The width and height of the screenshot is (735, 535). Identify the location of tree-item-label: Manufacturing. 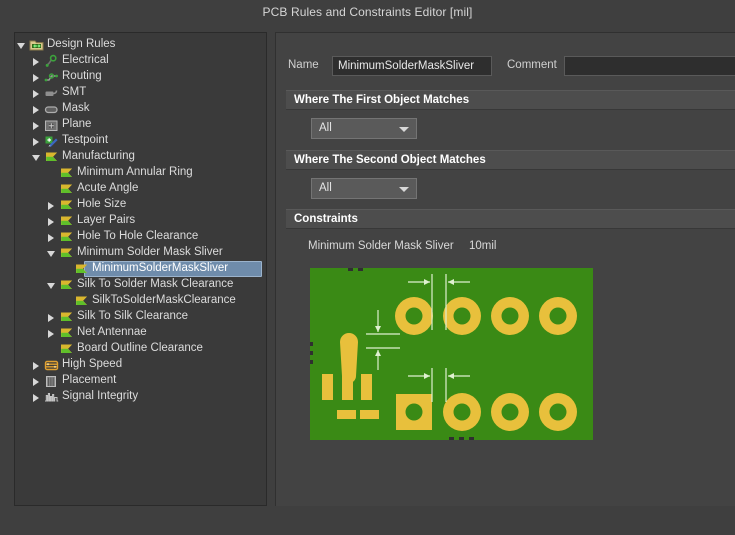
(98, 156).